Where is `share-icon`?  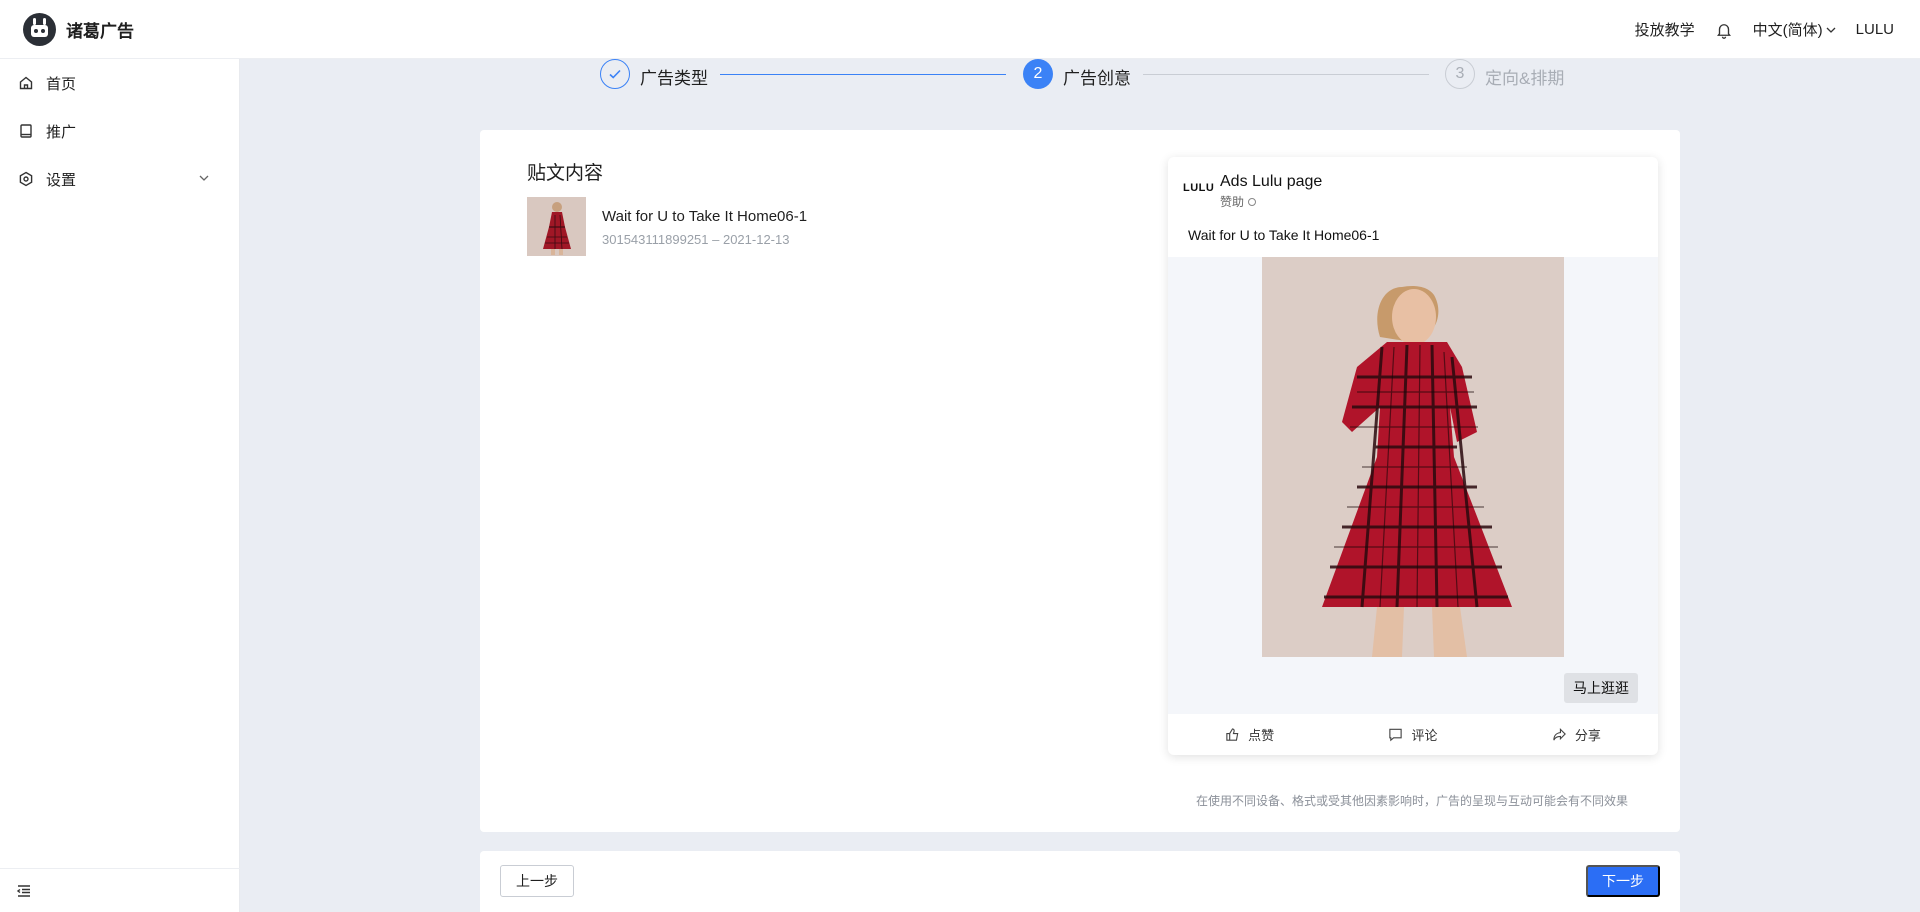 share-icon is located at coordinates (1559, 734).